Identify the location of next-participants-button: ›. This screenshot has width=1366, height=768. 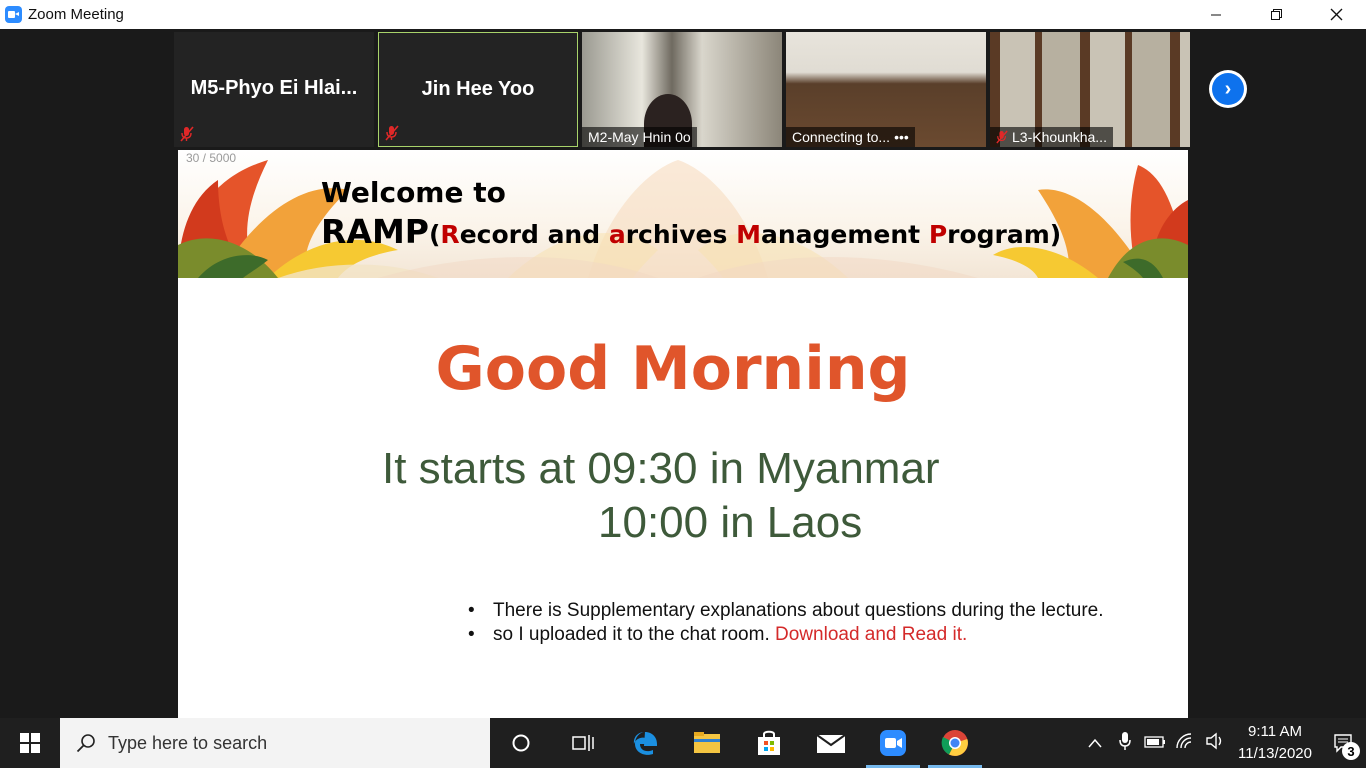
(1228, 89).